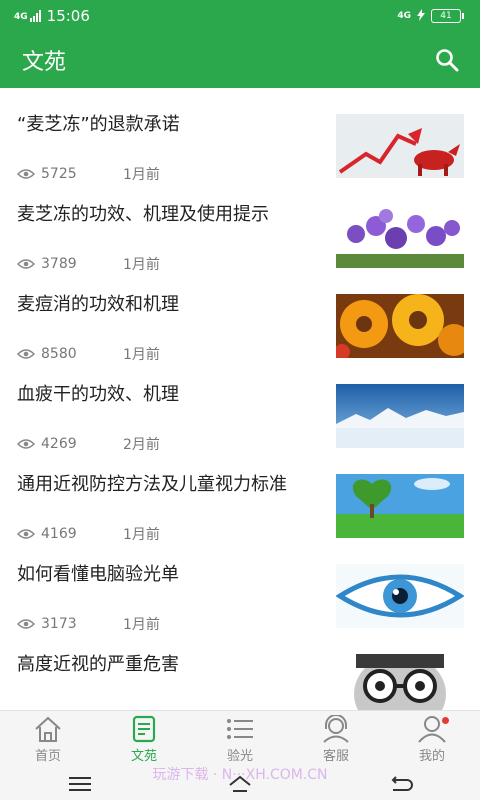 This screenshot has width=480, height=800. Describe the element at coordinates (432, 740) in the screenshot. I see `tab-profile: 我的` at that location.